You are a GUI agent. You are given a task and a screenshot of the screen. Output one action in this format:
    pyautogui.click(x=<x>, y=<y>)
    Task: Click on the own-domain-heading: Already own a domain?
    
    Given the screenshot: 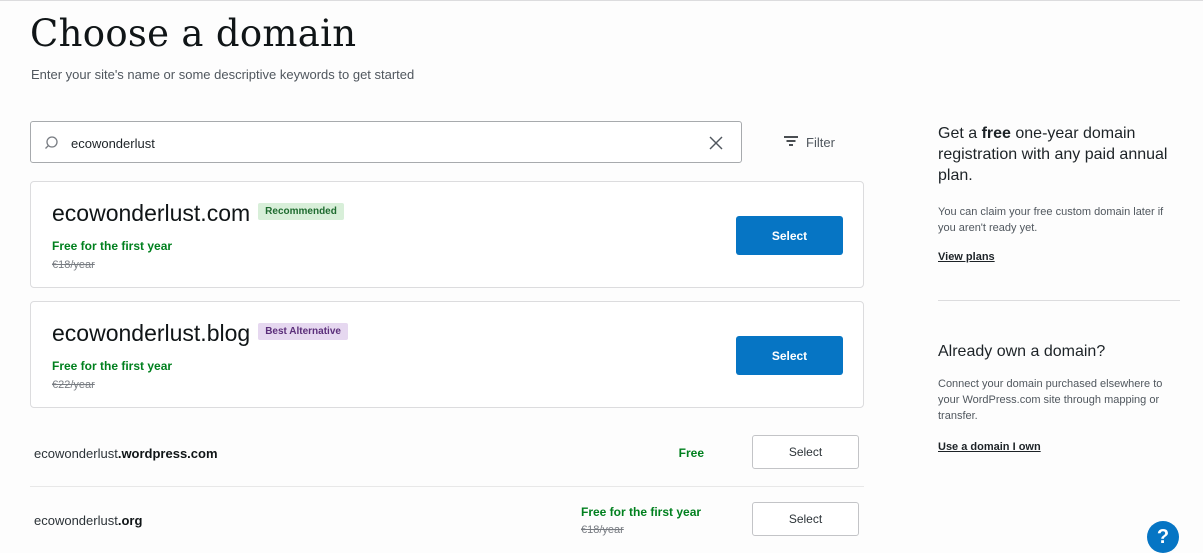 What is the action you would take?
    pyautogui.click(x=1022, y=351)
    